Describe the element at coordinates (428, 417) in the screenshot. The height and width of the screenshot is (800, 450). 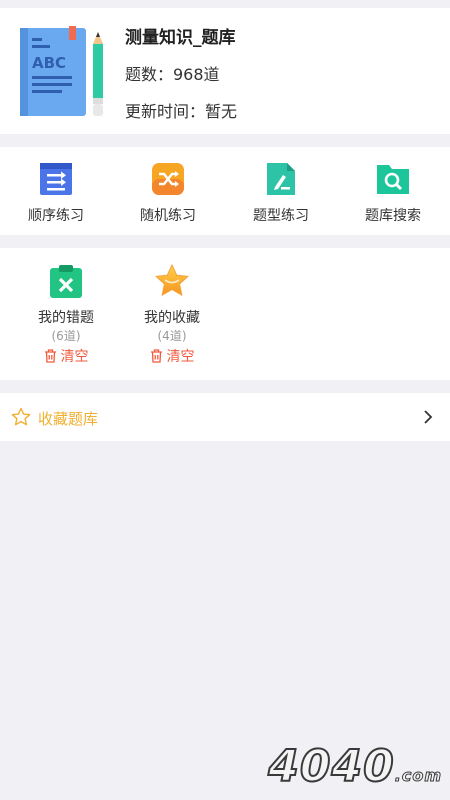
I see `chevron-right-icon` at that location.